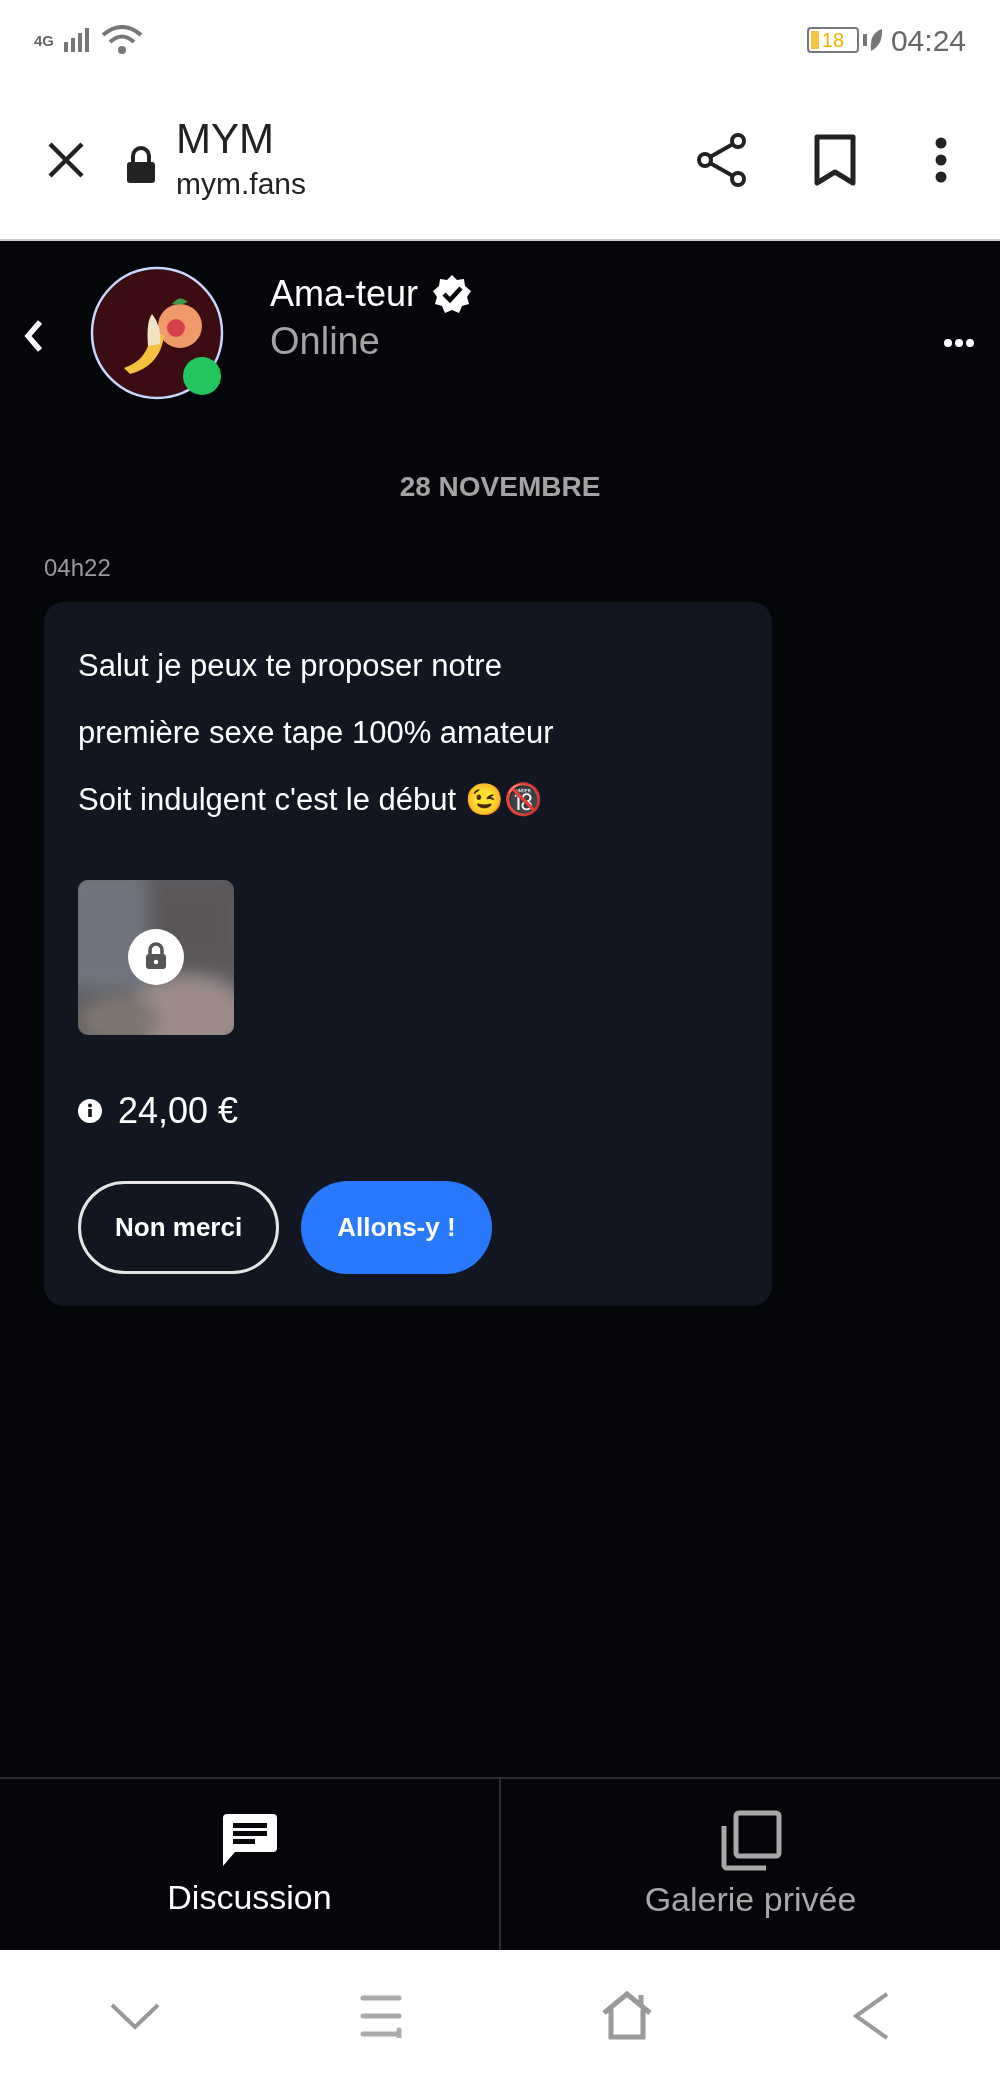 Image resolution: width=1000 pixels, height=2082 pixels. Describe the element at coordinates (396, 1227) in the screenshot. I see `accept-button: Allons-y !` at that location.